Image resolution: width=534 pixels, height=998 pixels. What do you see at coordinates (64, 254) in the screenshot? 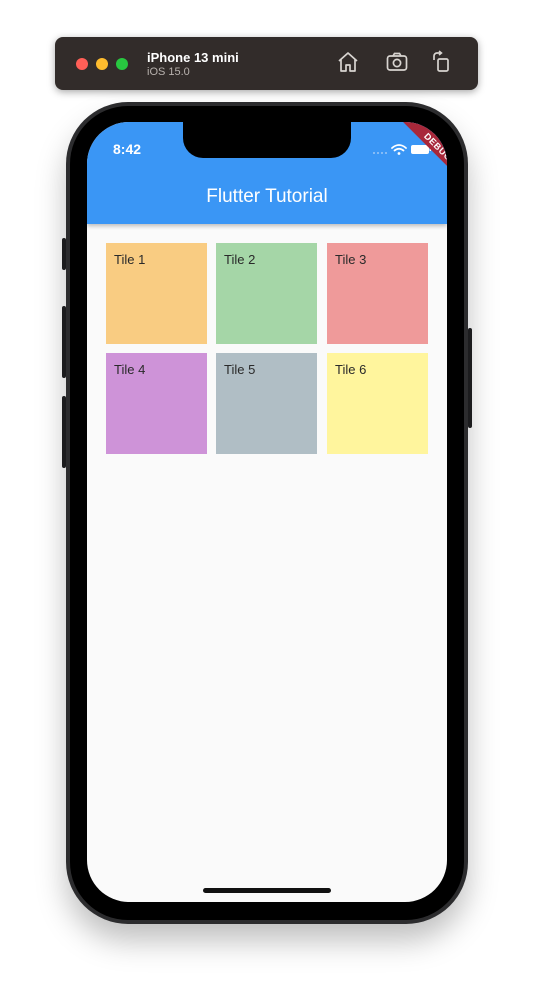
I see `mute-switch` at bounding box center [64, 254].